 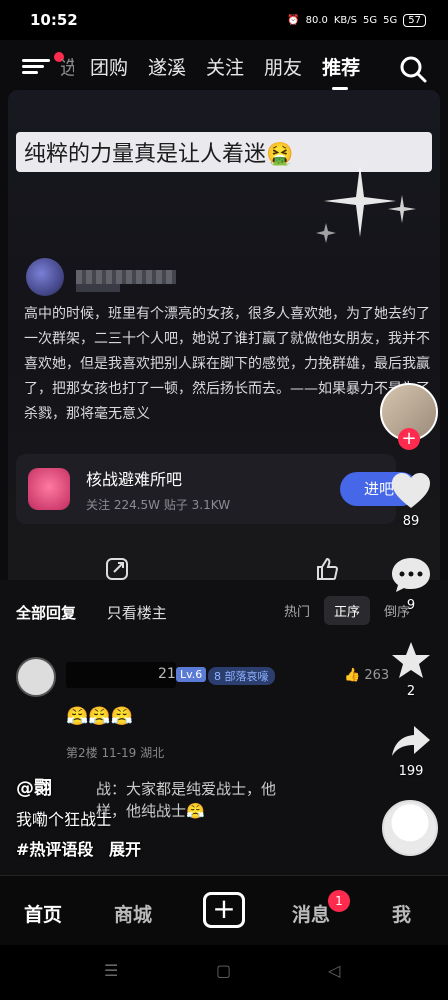 I want to click on net-speed: 80.0, so click(x=316, y=20).